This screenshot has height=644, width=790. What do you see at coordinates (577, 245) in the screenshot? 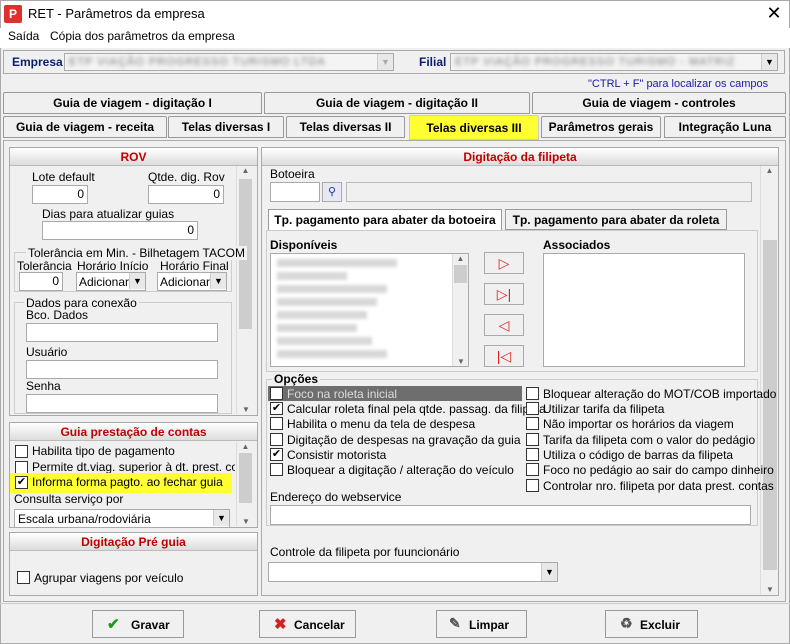
I see `associados-label: Associados` at bounding box center [577, 245].